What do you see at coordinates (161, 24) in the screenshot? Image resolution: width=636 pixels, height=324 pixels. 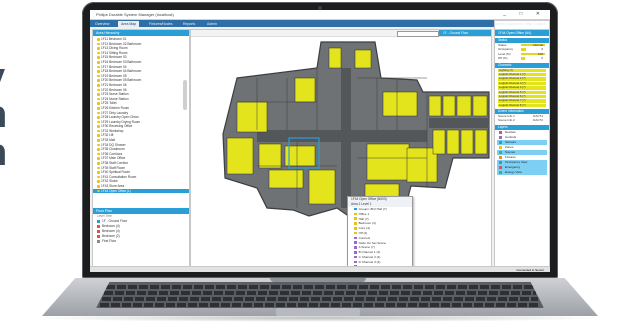 I see `tab-fixtures: Fixtures/Nodes` at bounding box center [161, 24].